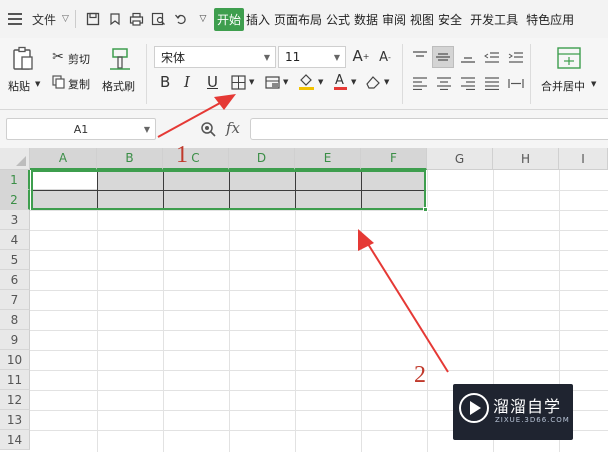 This screenshot has height=452, width=608. I want to click on formula-input, so click(429, 129).